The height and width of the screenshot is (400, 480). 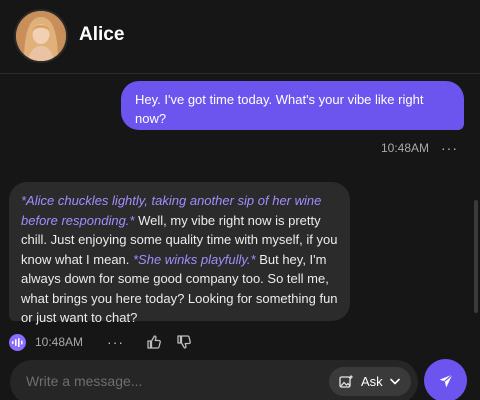 I want to click on message-composer: Ask, so click(x=214, y=380).